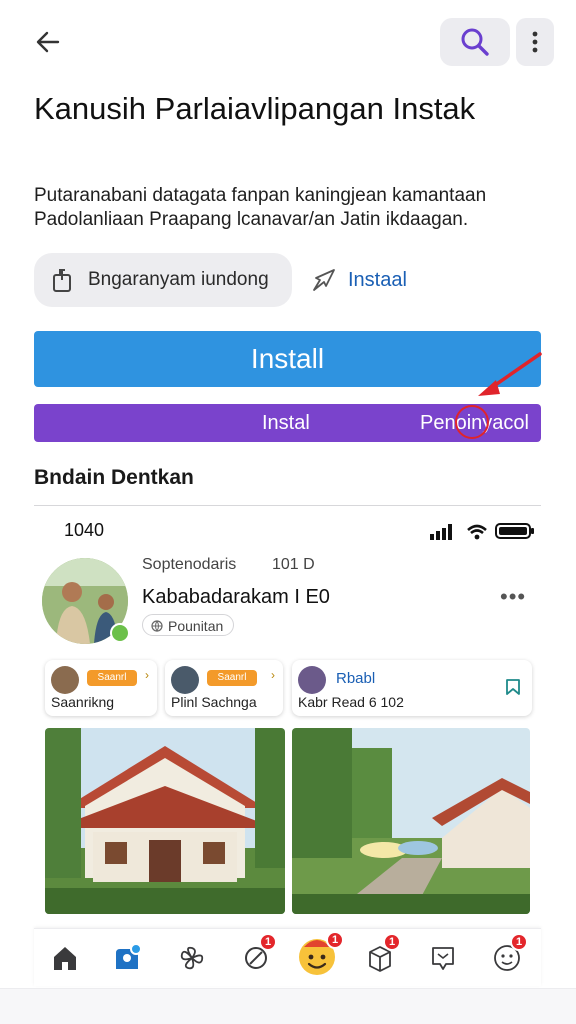 The width and height of the screenshot is (576, 1024). What do you see at coordinates (287, 957) in the screenshot?
I see `bottom-nav: 1 1 1 1` at bounding box center [287, 957].